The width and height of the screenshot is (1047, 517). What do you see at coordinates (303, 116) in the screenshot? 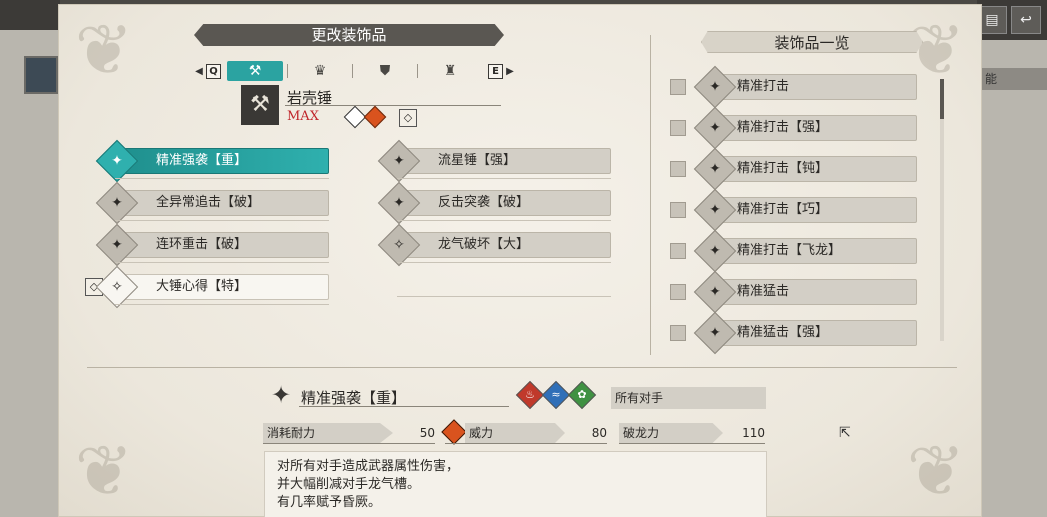
I see `weapon-level: MAX` at bounding box center [303, 116].